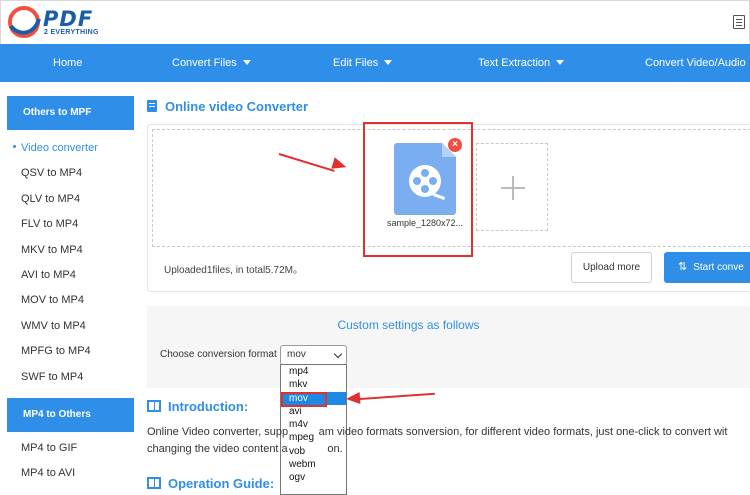  Describe the element at coordinates (70, 113) in the screenshot. I see `sidebar-section-others-to-mpf: Others to MPF` at that location.